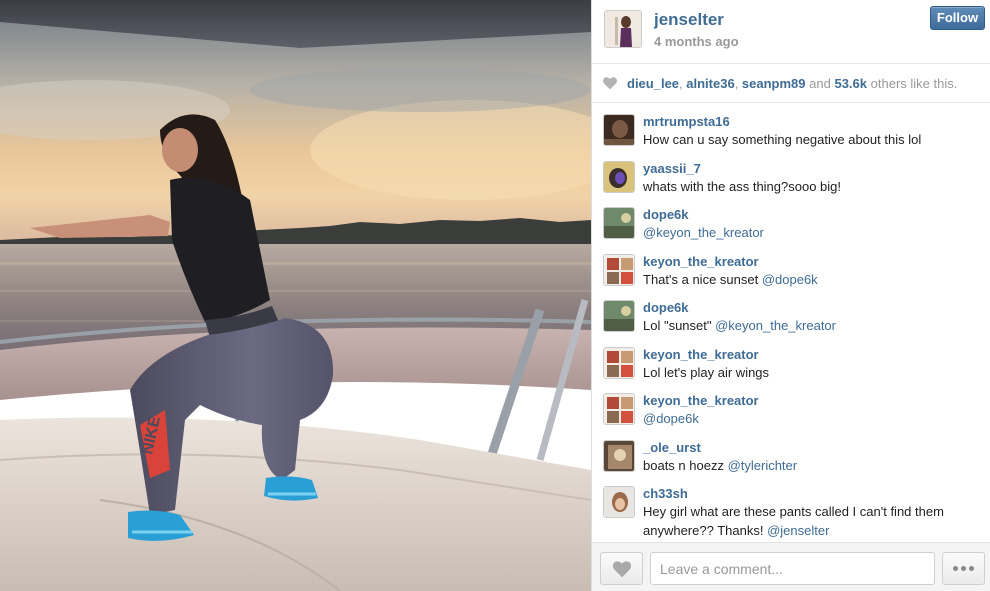  Describe the element at coordinates (763, 465) in the screenshot. I see `comment-mention: @tylerichter` at that location.